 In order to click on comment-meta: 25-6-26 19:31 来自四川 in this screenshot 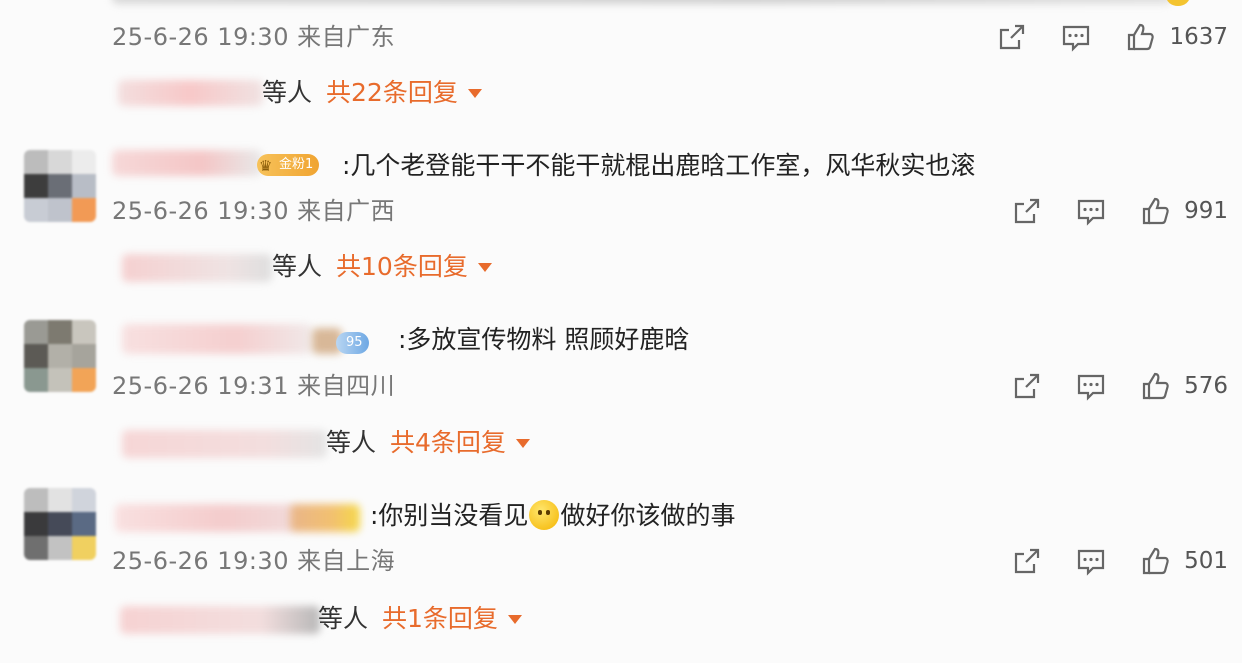, I will do `click(254, 386)`.